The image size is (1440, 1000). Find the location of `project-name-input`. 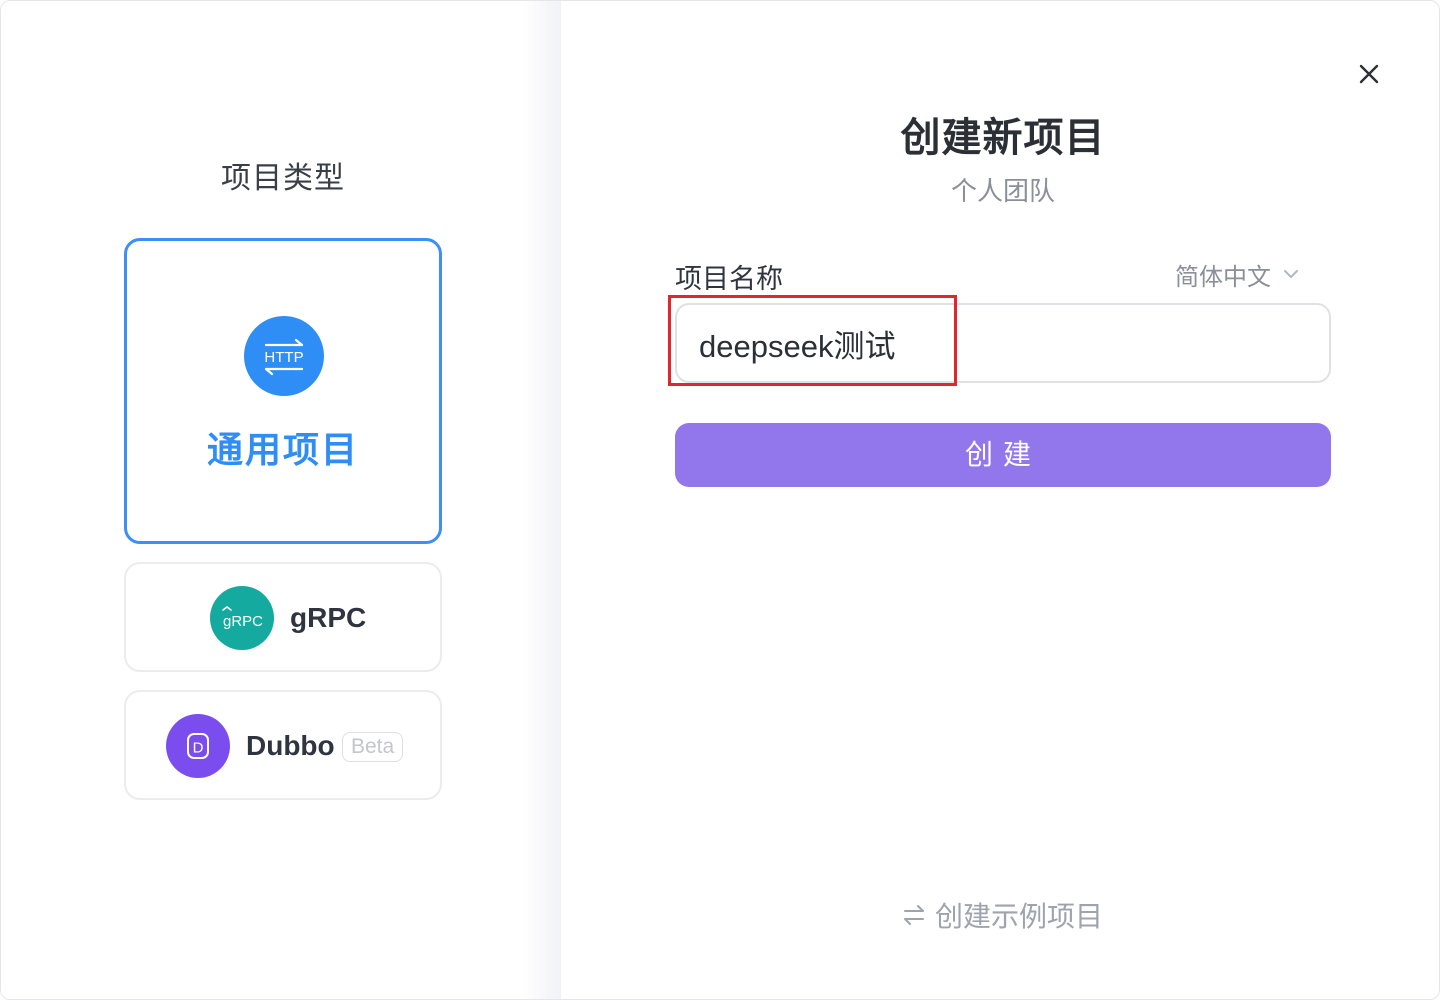

project-name-input is located at coordinates (1003, 343).